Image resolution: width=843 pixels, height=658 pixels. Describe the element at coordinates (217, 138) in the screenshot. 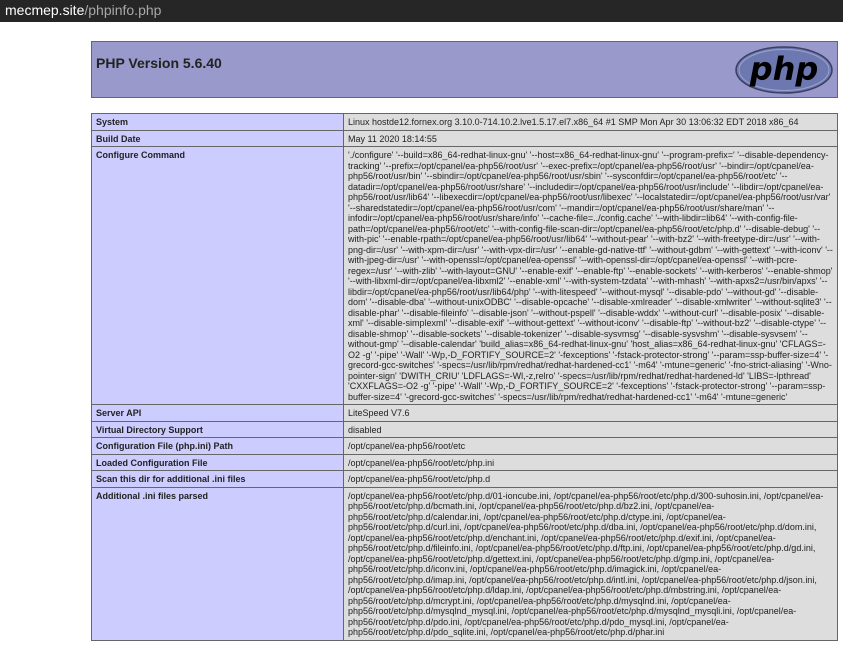

I see `row-label: Build Date` at that location.